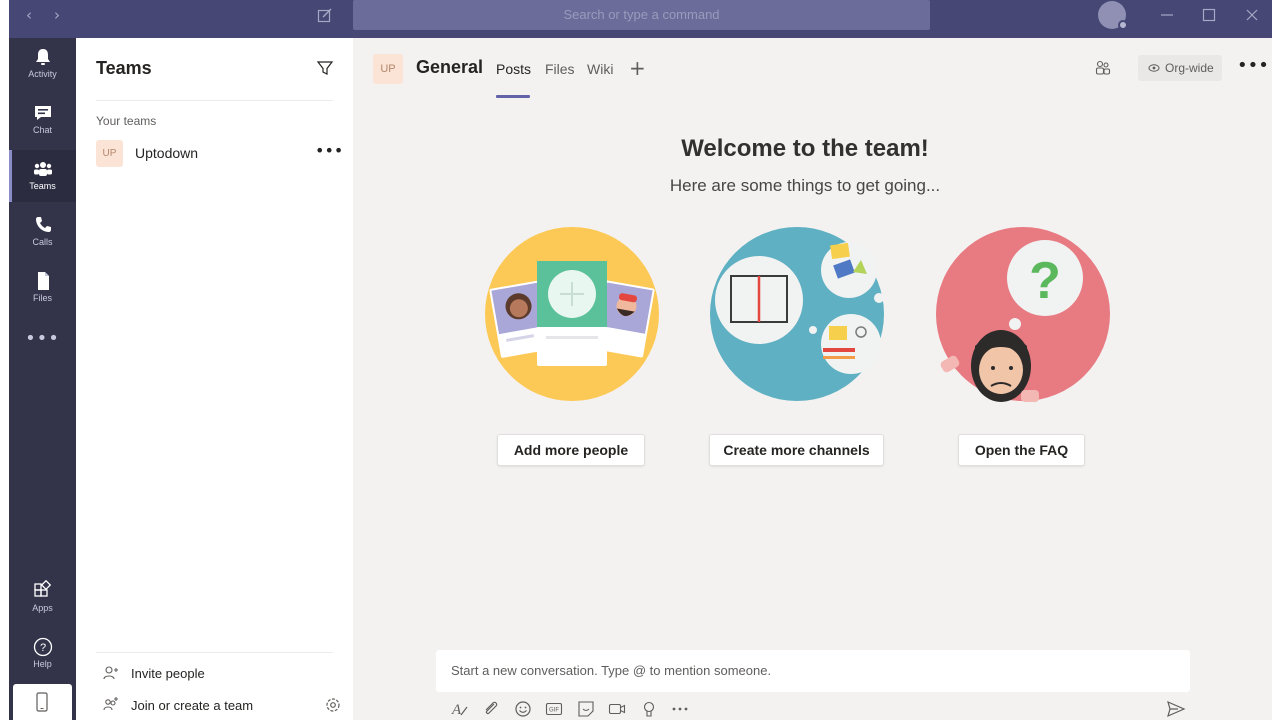 The height and width of the screenshot is (720, 1280). I want to click on send-icon, so click(1176, 709).